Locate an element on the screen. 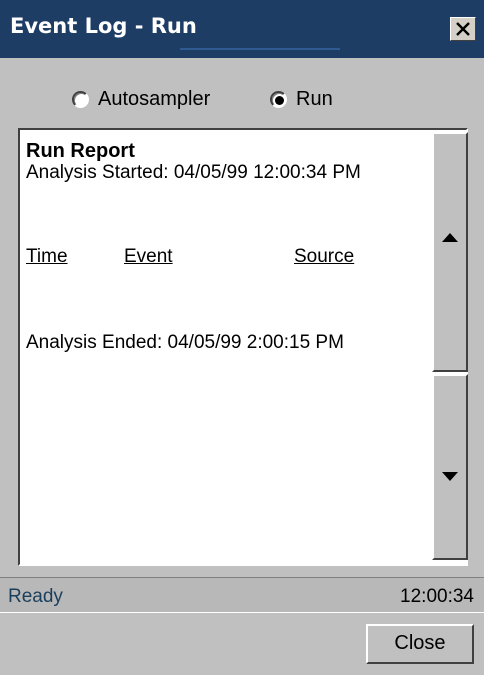 This screenshot has height=675, width=484. status-bar: Ready 12:00:34 is located at coordinates (242, 595).